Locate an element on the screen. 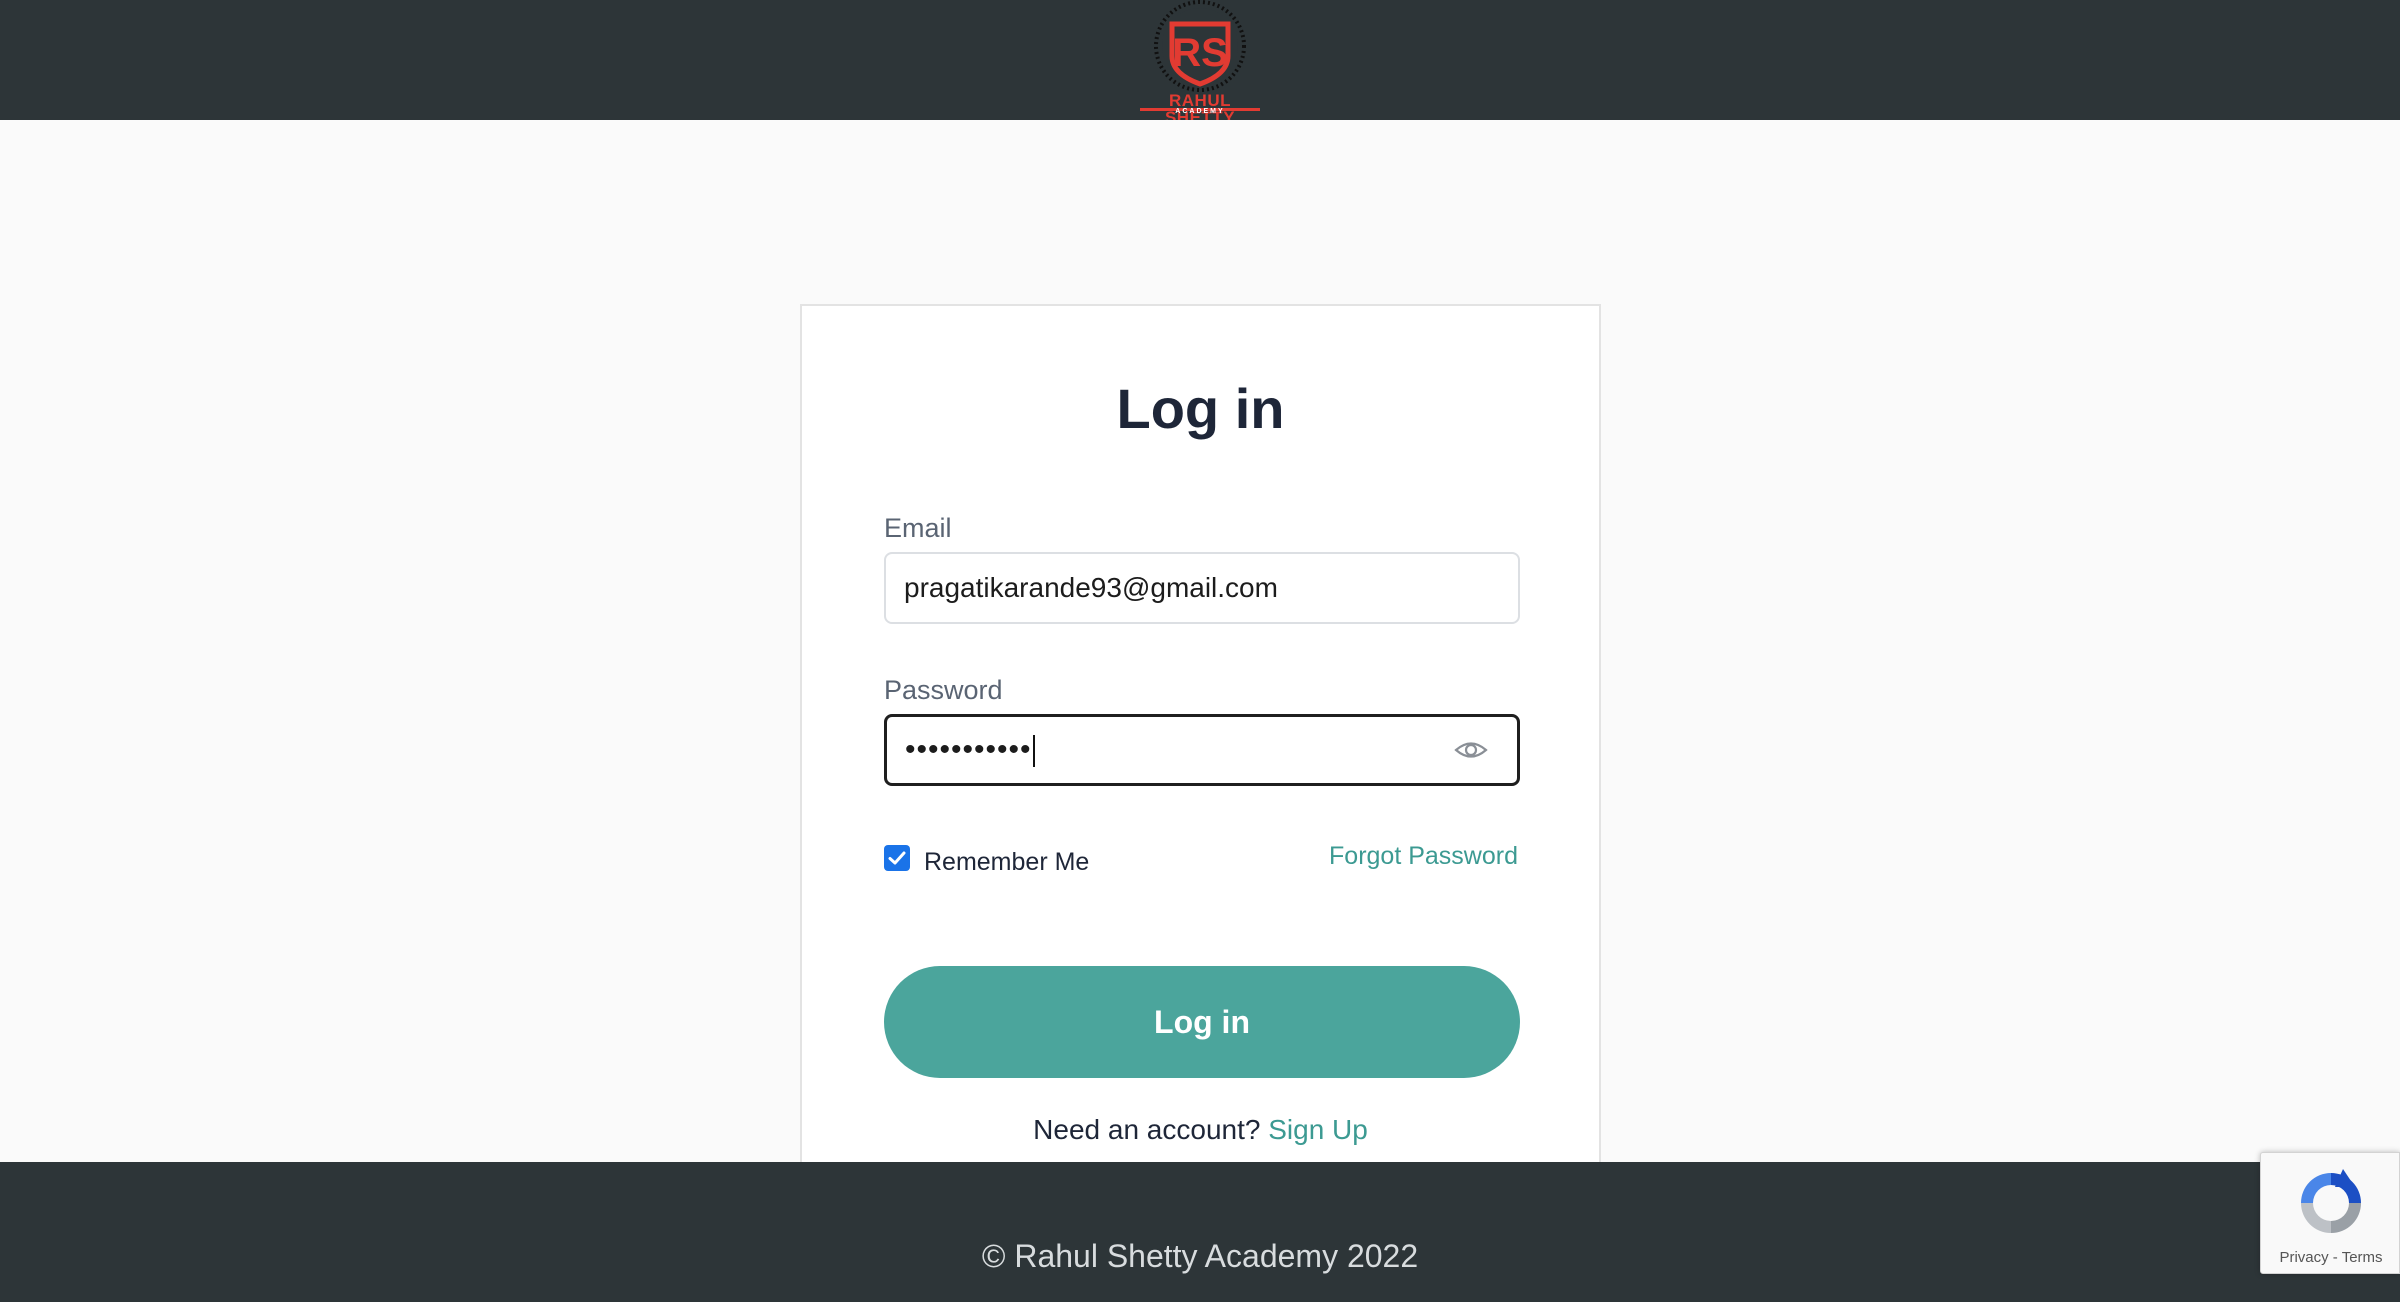  top-bar: RS RAHUL SHETTY ACADEMY is located at coordinates (1200, 63).